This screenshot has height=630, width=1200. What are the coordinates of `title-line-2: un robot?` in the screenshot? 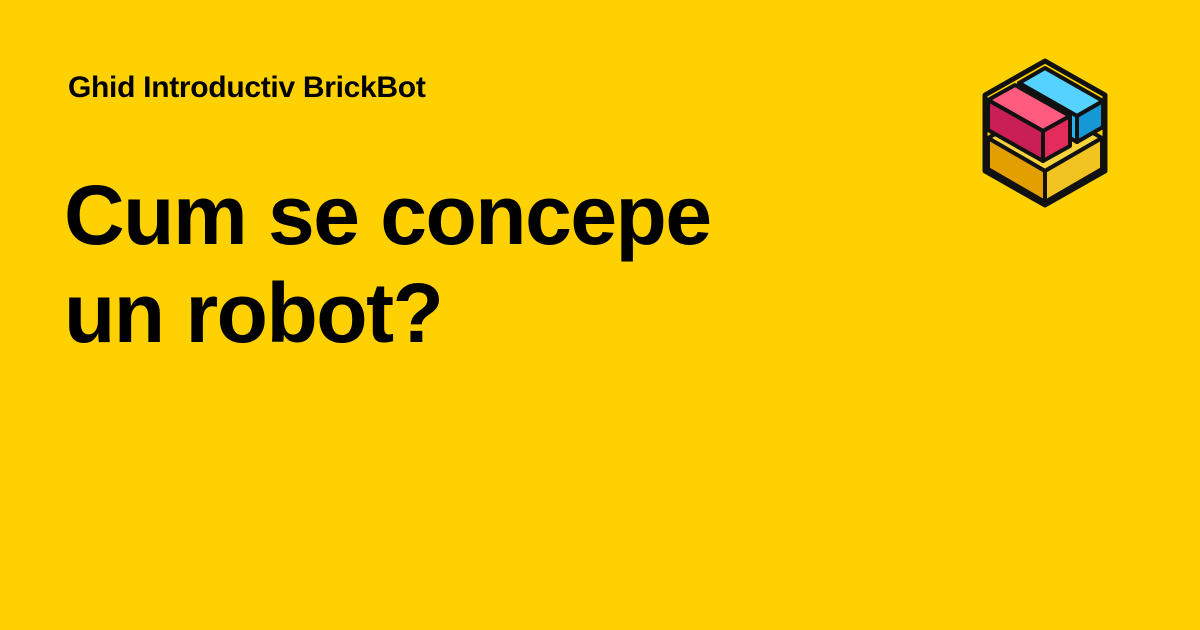 It's located at (254, 313).